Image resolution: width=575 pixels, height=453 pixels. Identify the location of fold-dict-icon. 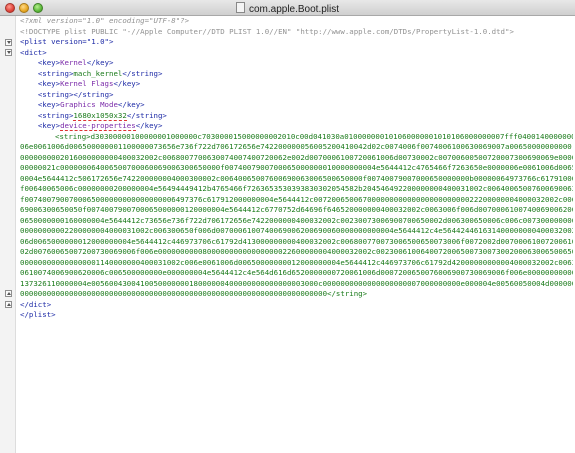
(8, 52).